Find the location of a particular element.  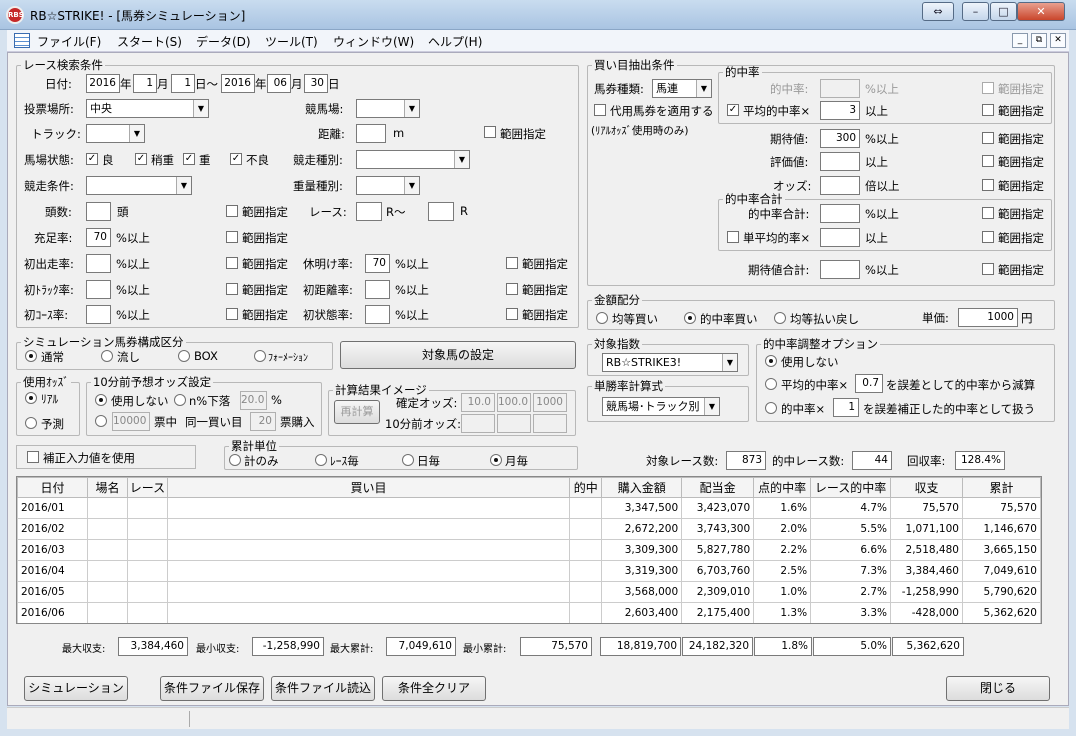

heads-range-checkbox is located at coordinates (232, 211).